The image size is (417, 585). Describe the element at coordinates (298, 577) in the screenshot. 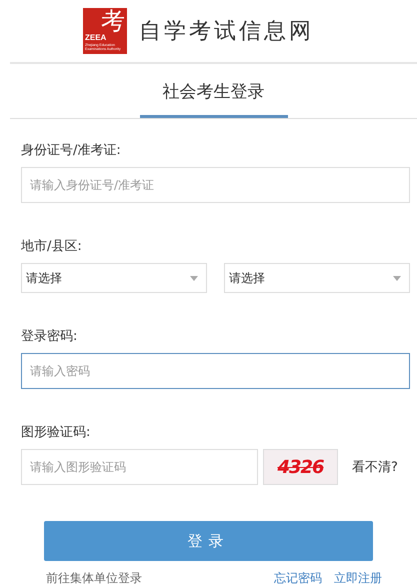

I see `text-link: 忘记密码` at that location.